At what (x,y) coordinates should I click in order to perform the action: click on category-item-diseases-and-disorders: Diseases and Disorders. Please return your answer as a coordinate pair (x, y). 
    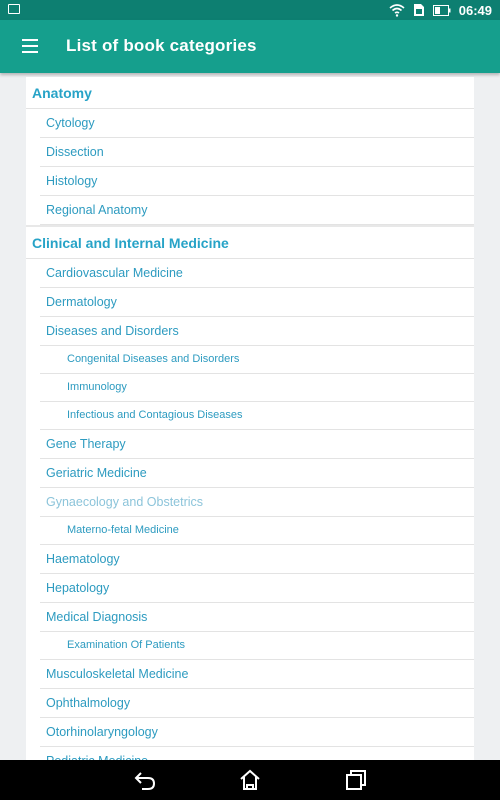
    Looking at the image, I should click on (257, 331).